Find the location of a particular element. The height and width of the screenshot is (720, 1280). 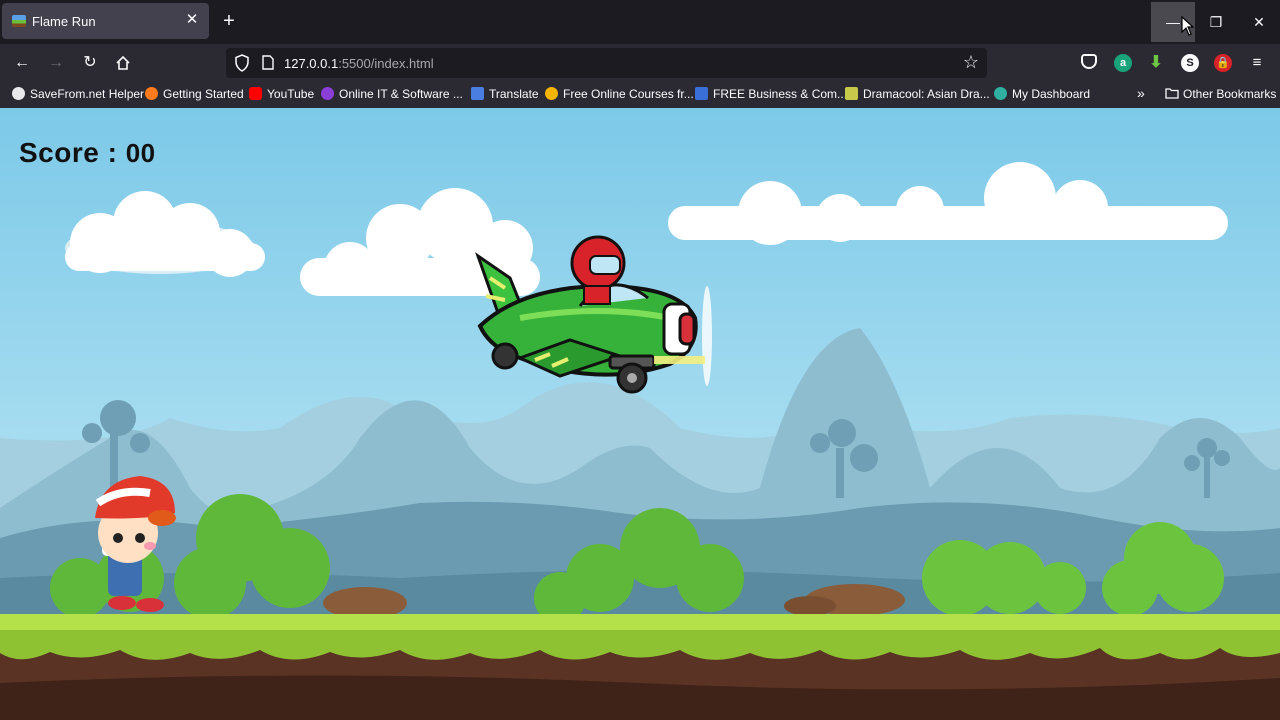

globe-icon is located at coordinates (18, 93).